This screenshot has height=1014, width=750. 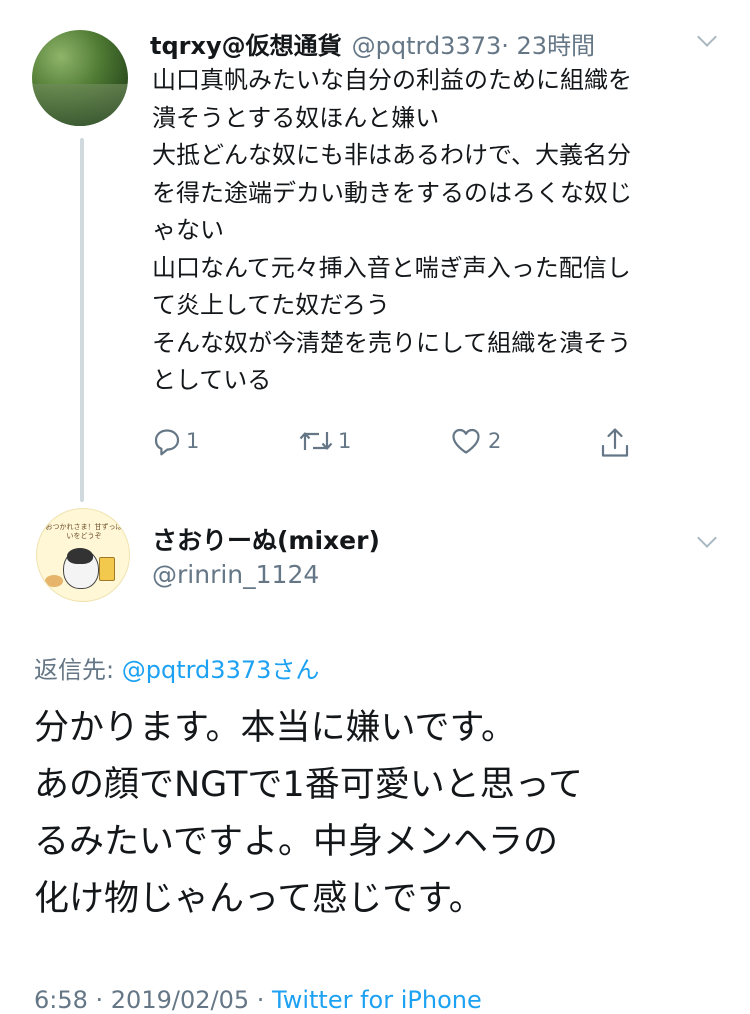 I want to click on display-name: さおりーぬ(mixer), so click(x=266, y=539).